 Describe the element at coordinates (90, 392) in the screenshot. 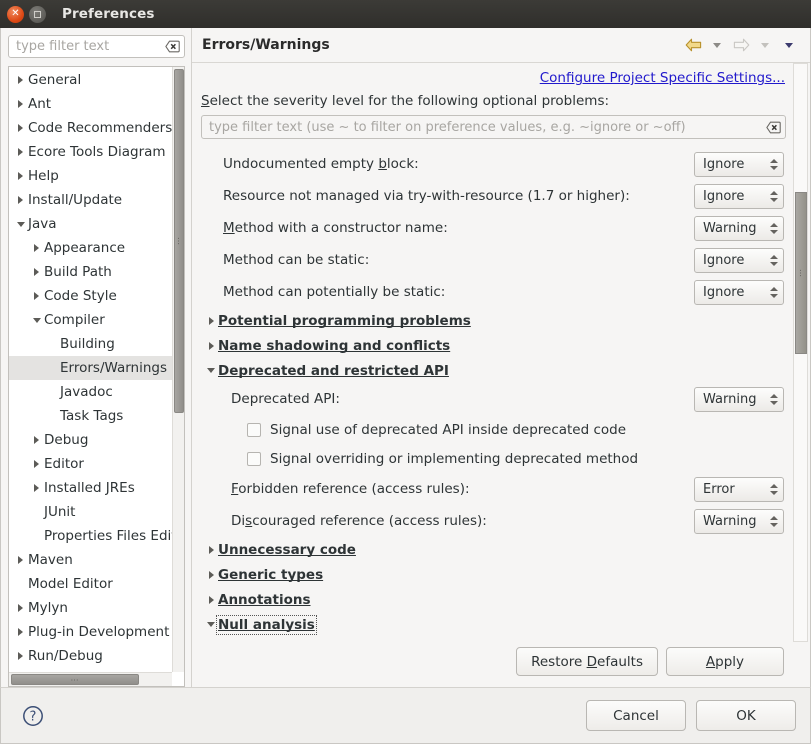

I see `sidebar-item-javadoc: Javadoc` at that location.